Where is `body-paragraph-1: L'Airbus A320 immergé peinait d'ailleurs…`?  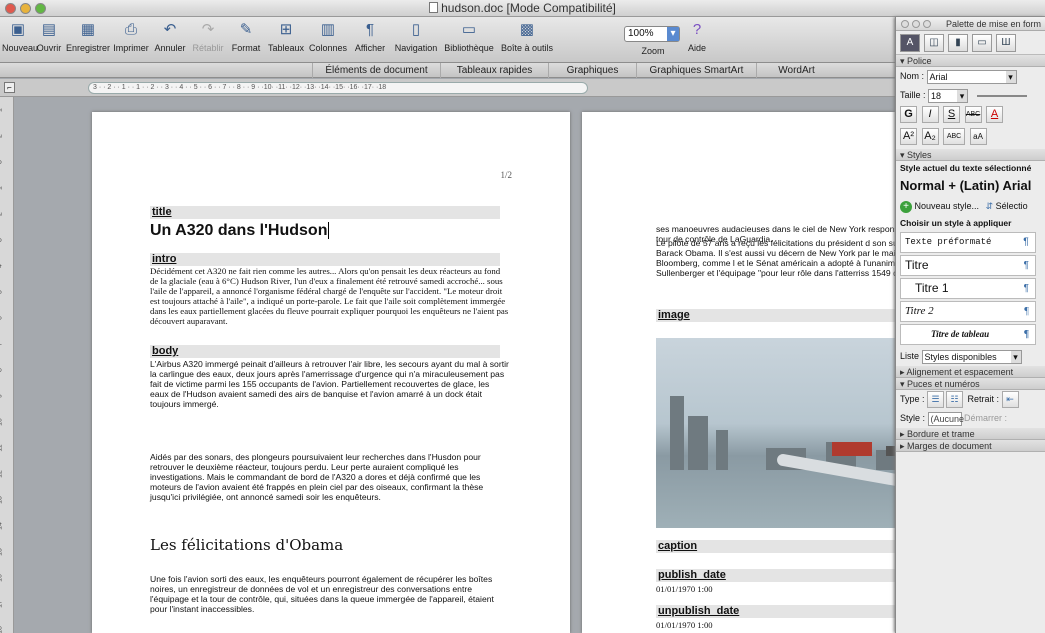 body-paragraph-1: L'Airbus A320 immergé peinait d'ailleurs… is located at coordinates (330, 384).